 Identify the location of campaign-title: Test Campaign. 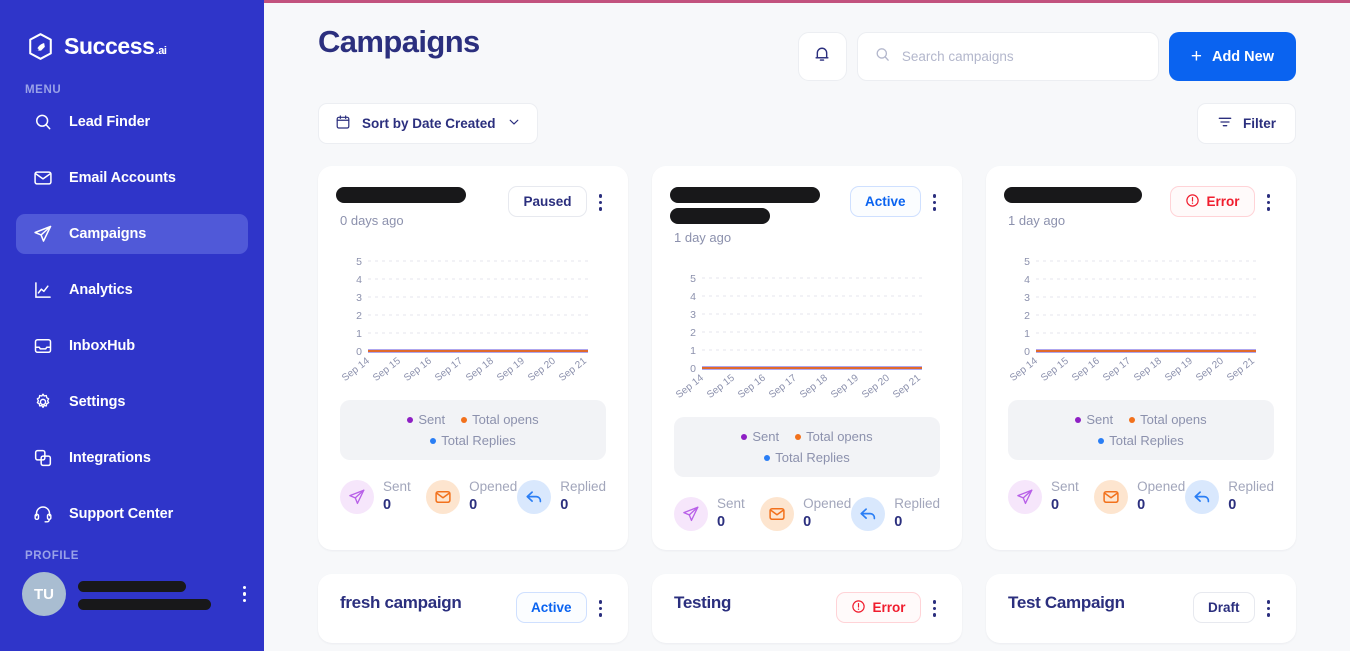
(1066, 602).